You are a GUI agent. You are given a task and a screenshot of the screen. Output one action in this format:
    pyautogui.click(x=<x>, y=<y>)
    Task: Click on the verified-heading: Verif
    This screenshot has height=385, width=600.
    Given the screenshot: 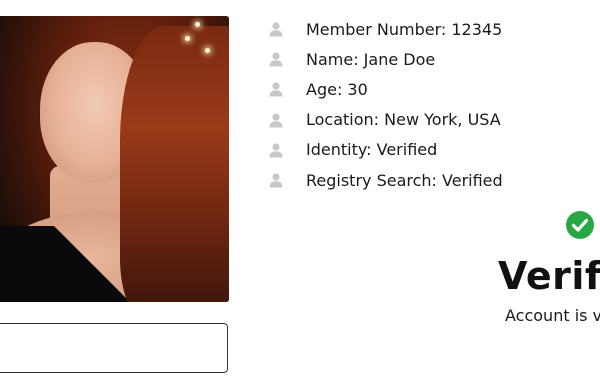 What is the action you would take?
    pyautogui.click(x=549, y=276)
    